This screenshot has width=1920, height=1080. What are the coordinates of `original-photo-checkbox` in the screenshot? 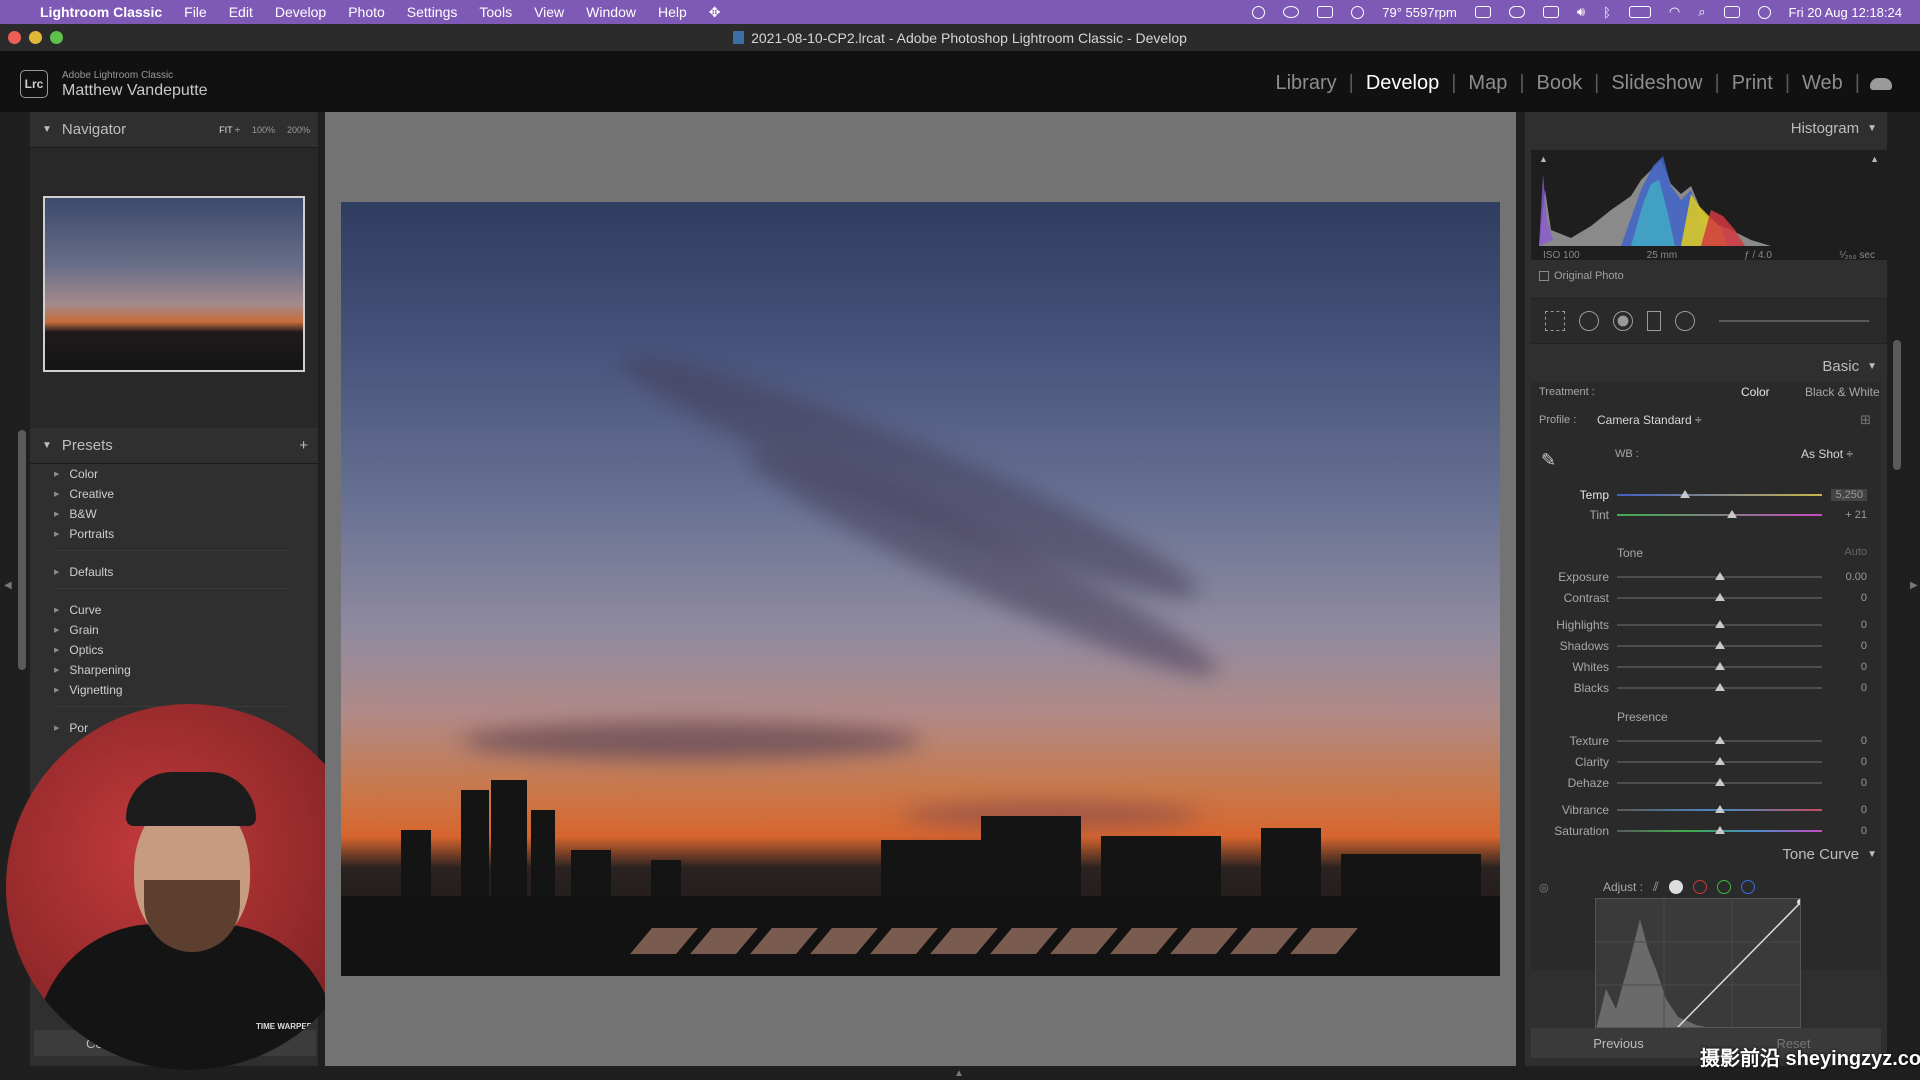 It's located at (1544, 276).